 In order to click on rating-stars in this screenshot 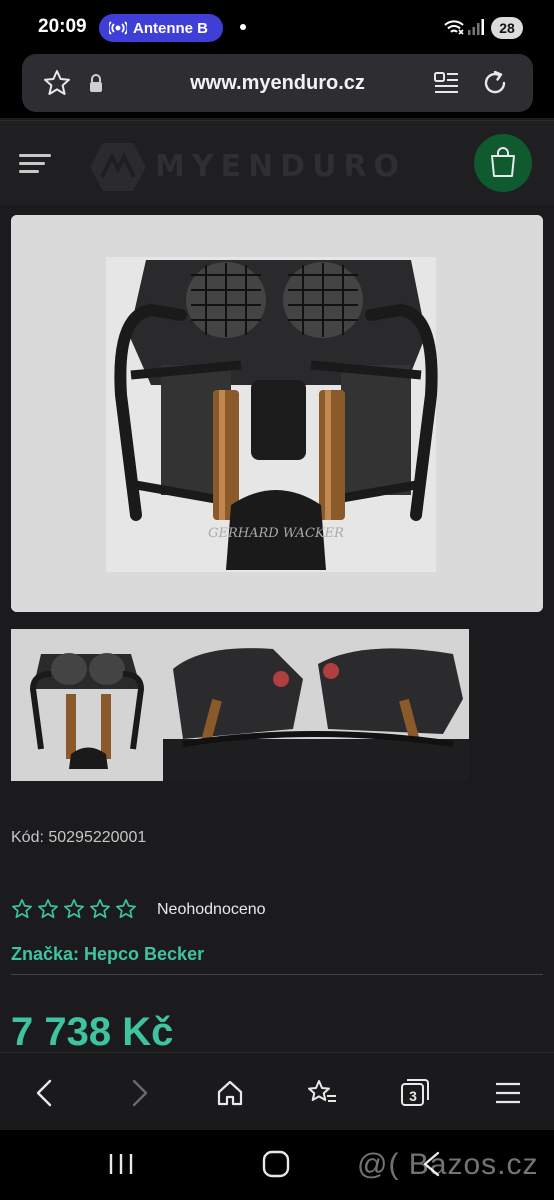, I will do `click(74, 909)`.